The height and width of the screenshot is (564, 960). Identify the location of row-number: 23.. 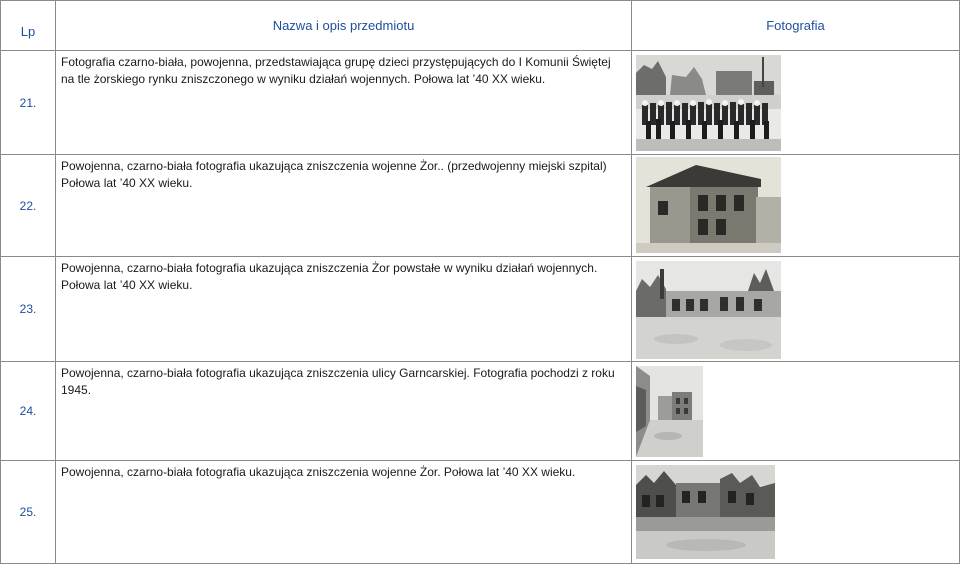
(28, 309).